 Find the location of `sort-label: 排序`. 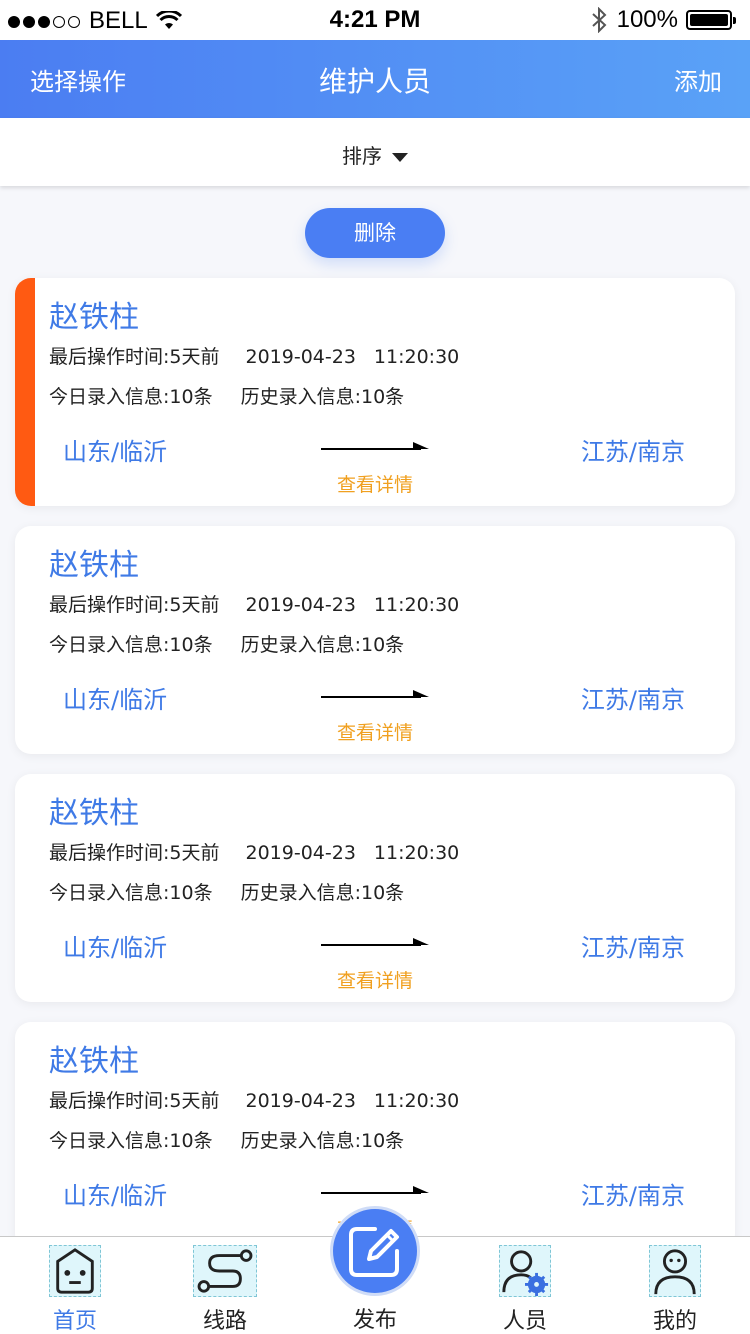

sort-label: 排序 is located at coordinates (362, 156).